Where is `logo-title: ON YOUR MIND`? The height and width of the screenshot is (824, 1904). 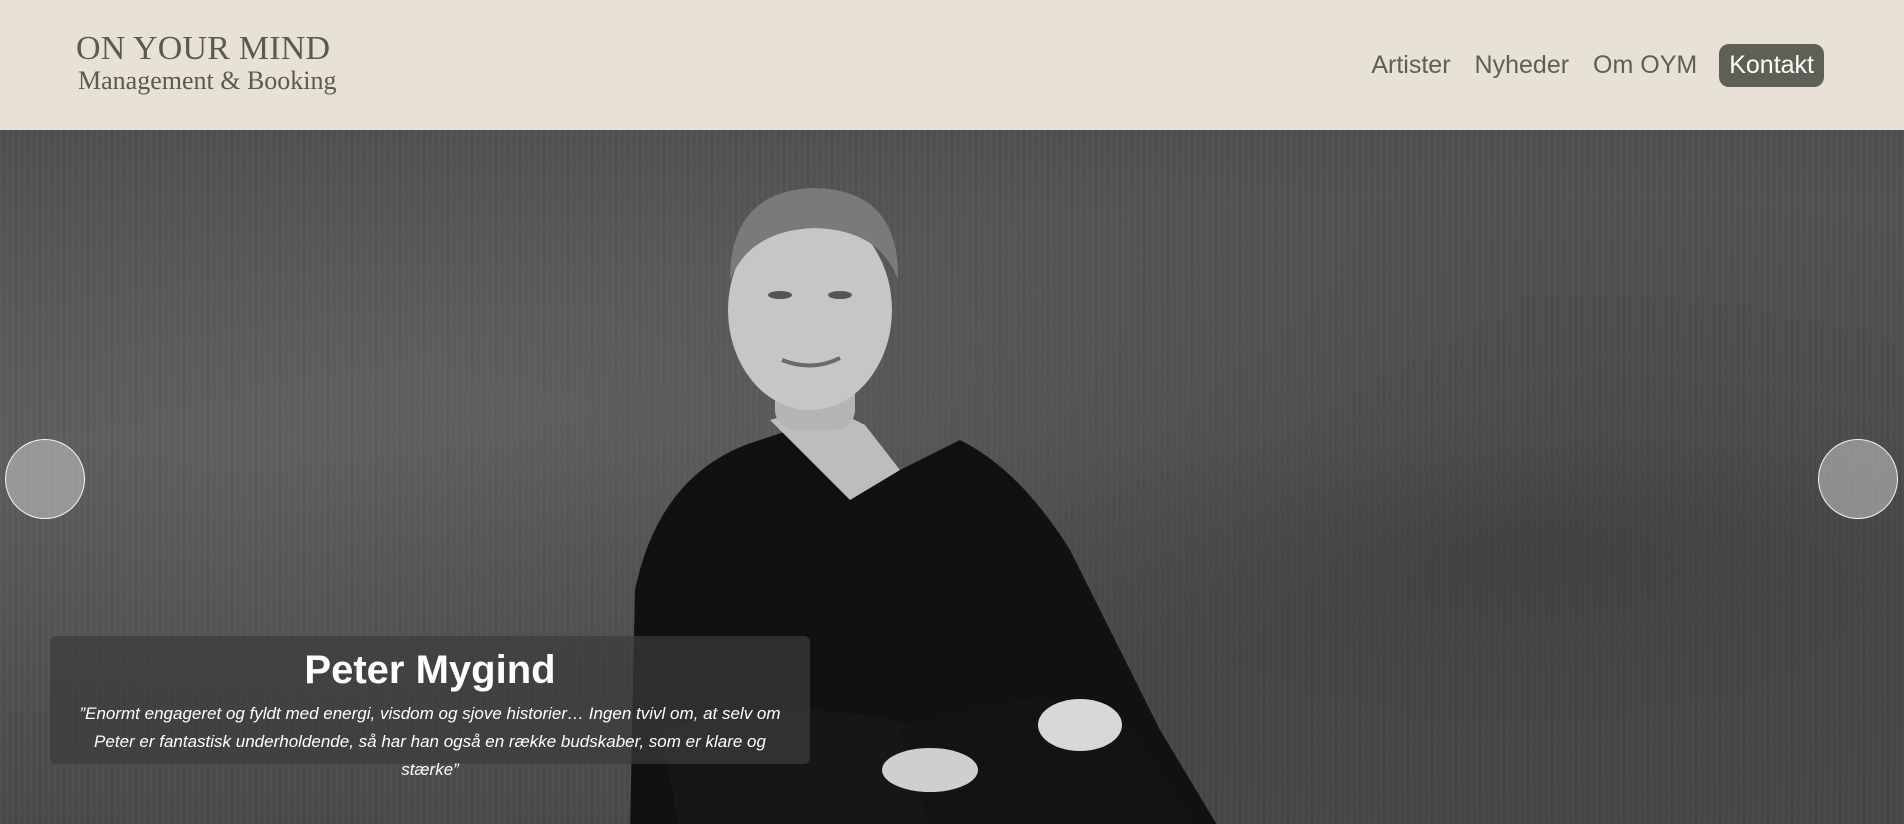
logo-title: ON YOUR MIND is located at coordinates (203, 48).